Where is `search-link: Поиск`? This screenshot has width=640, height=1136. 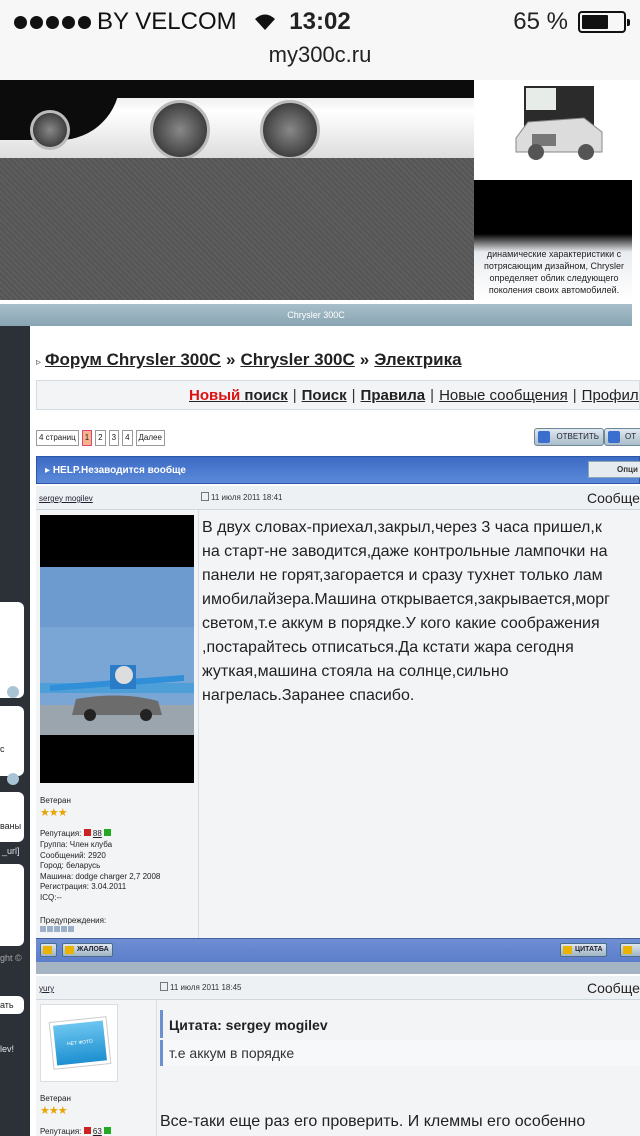 search-link: Поиск is located at coordinates (324, 395).